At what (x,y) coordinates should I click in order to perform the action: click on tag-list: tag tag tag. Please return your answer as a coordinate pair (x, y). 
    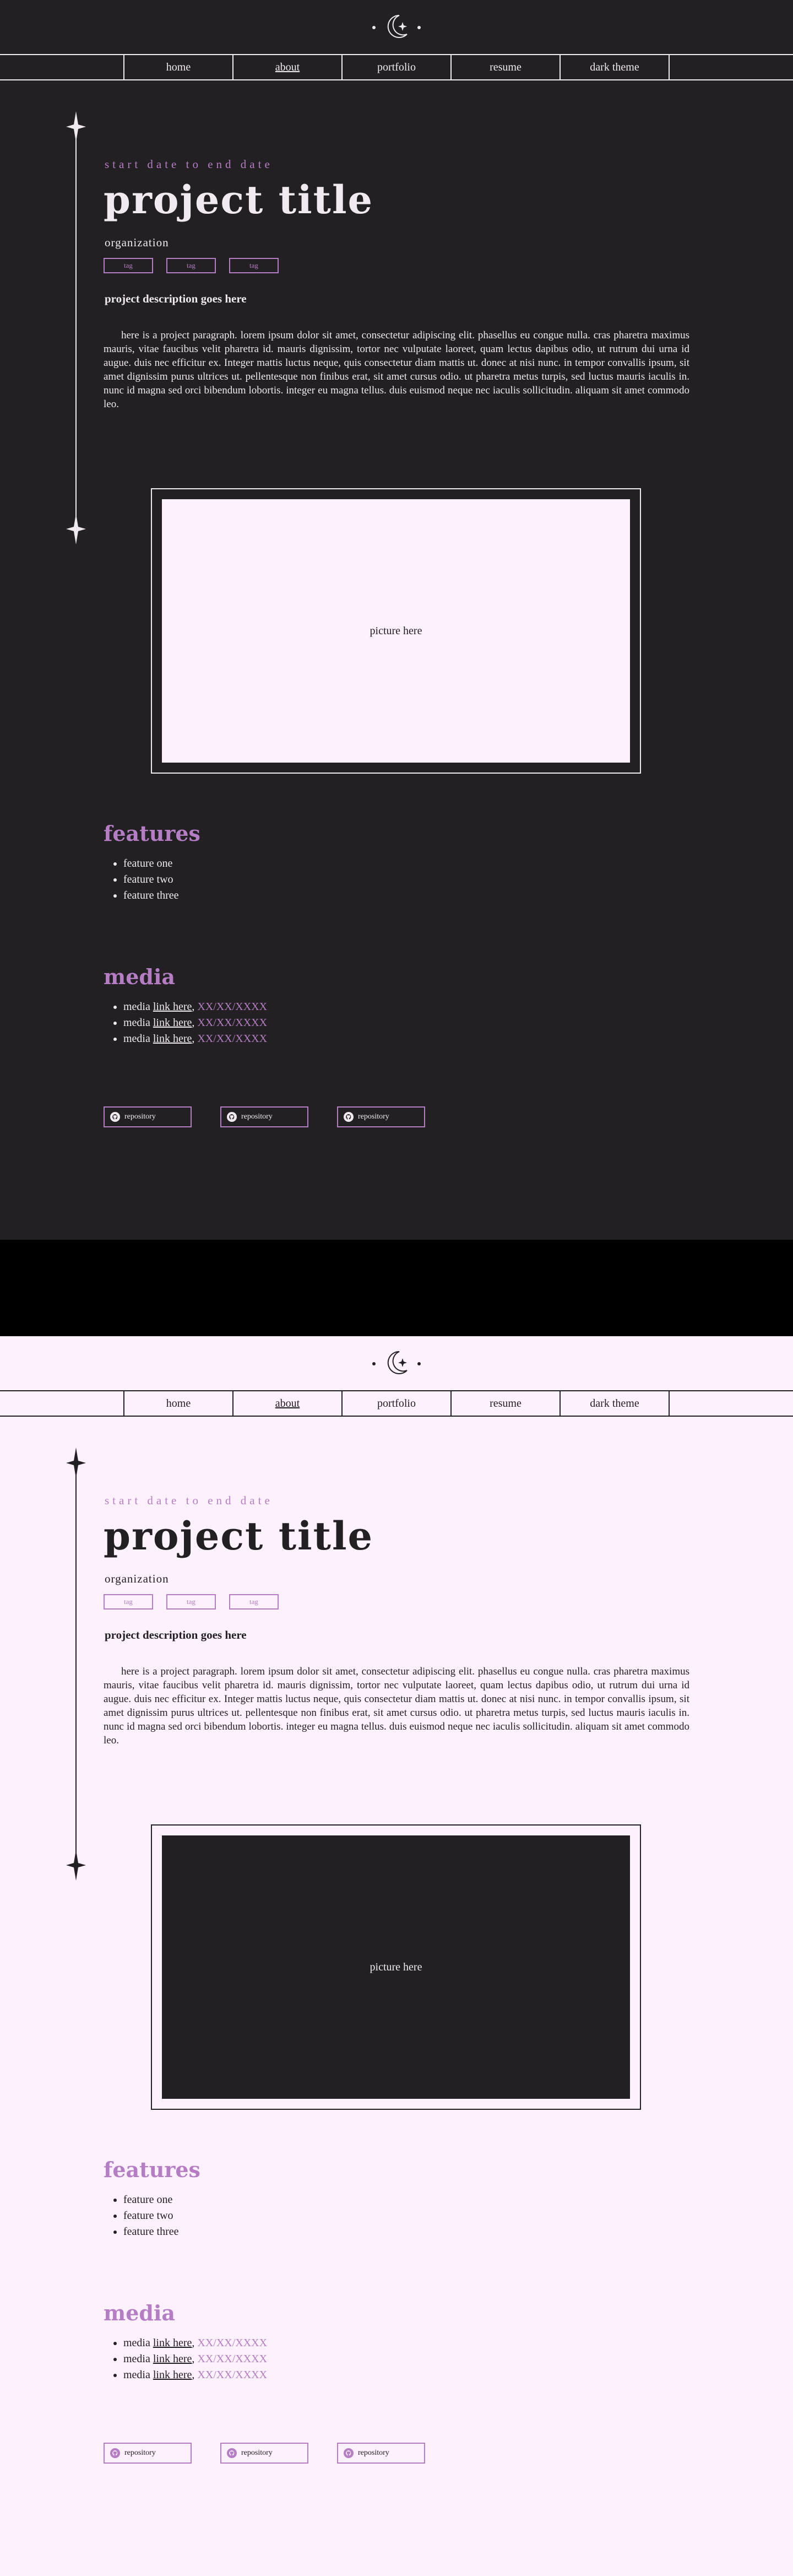
    Looking at the image, I should click on (192, 1602).